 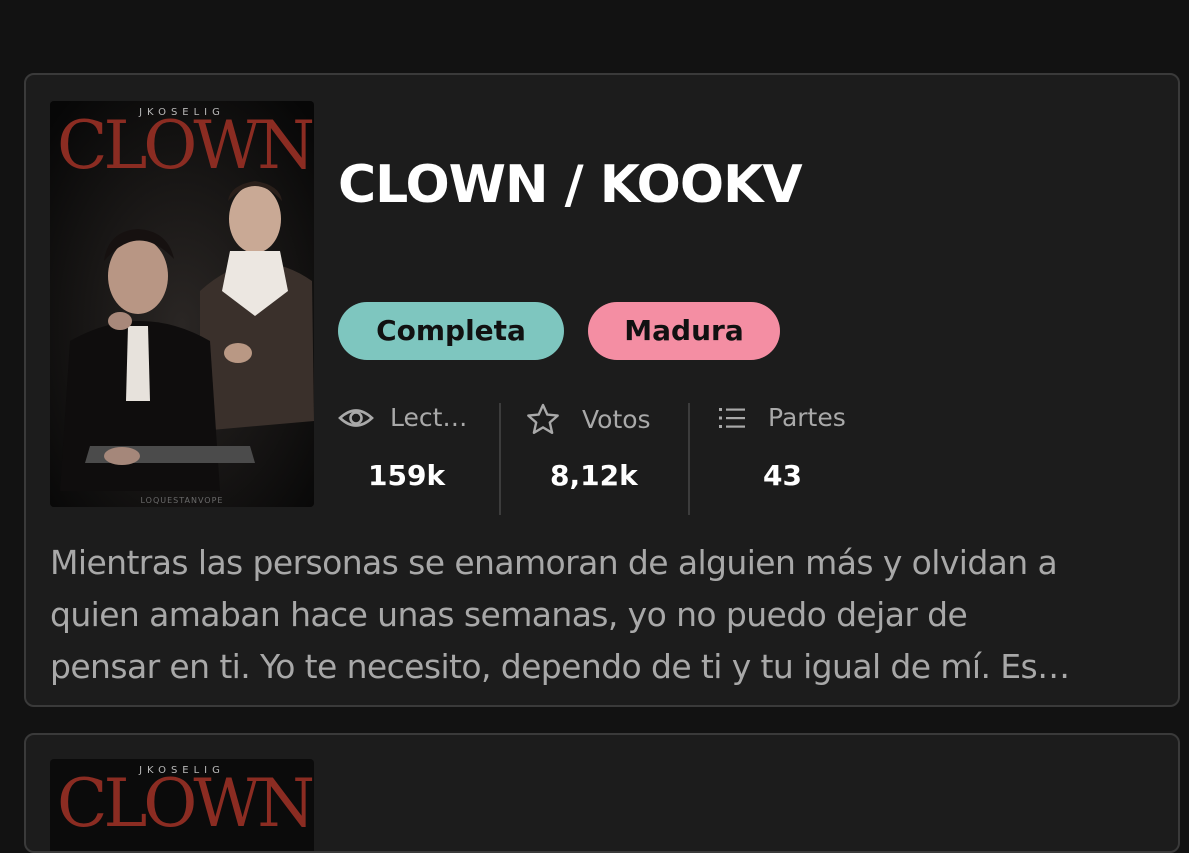 What do you see at coordinates (782, 475) in the screenshot?
I see `parts-value: 43` at bounding box center [782, 475].